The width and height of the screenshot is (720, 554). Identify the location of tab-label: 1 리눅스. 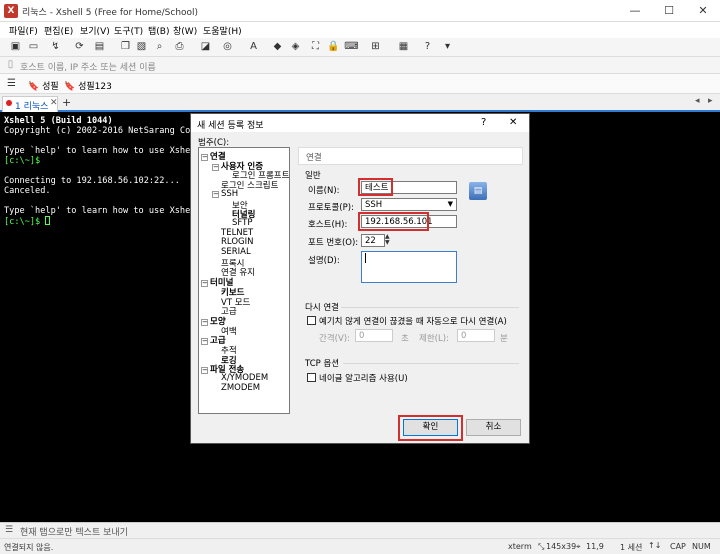
(32, 107).